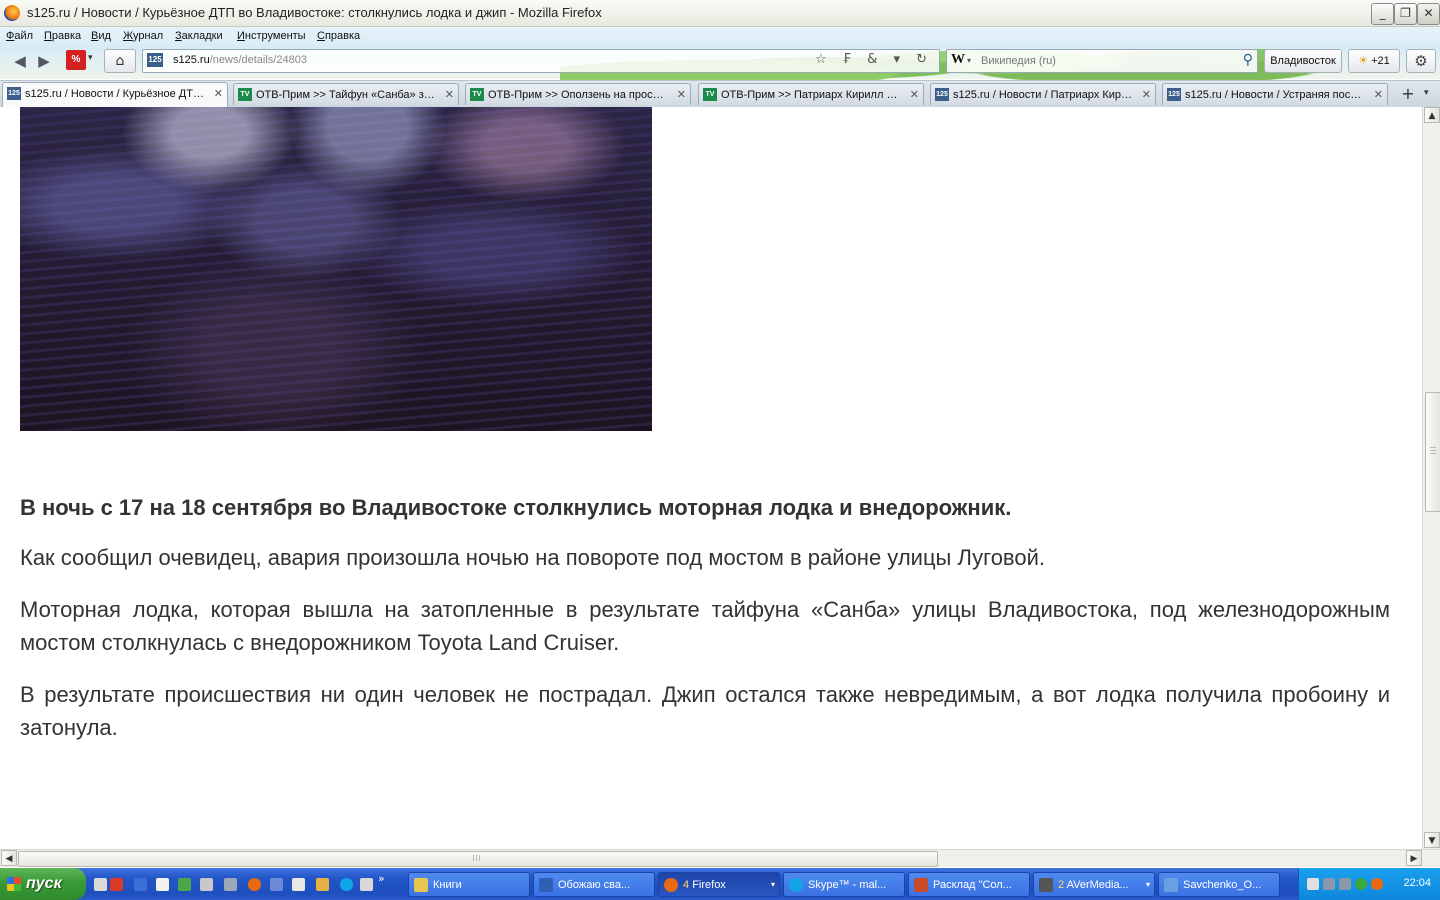 Image resolution: width=1440 pixels, height=900 pixels. I want to click on scroll-right-icon: ▶, so click(1414, 858).